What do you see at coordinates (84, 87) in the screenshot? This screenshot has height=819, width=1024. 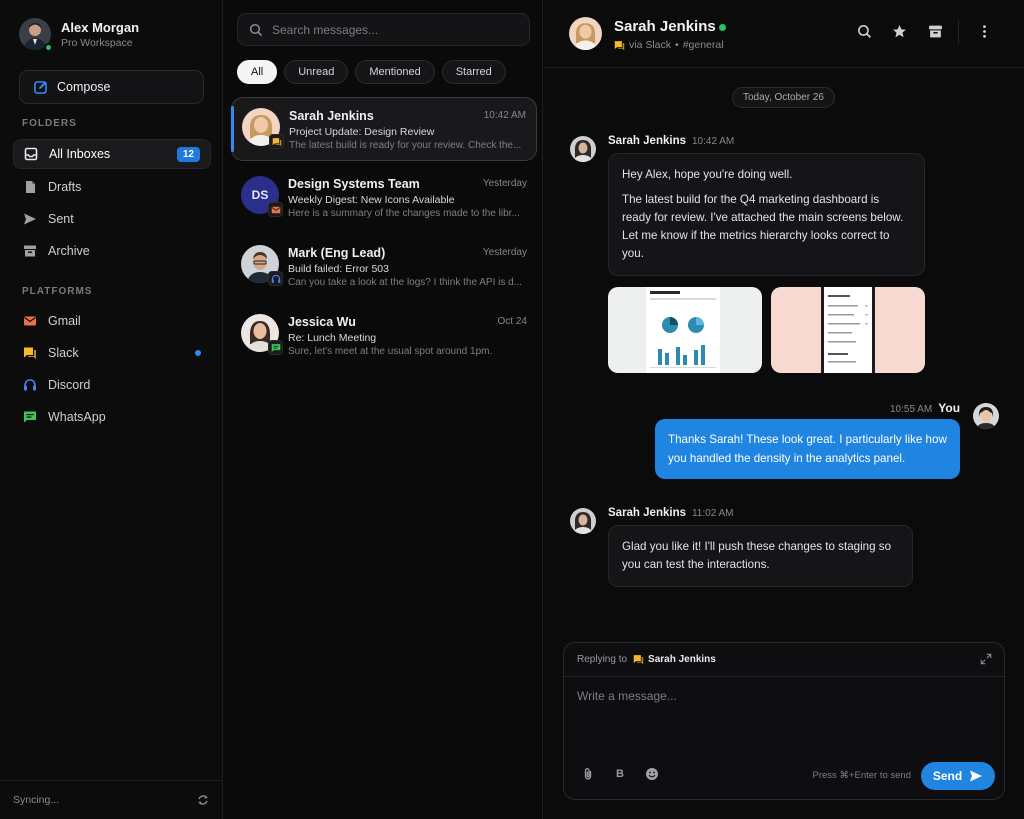 I see `compose-label: Compose` at bounding box center [84, 87].